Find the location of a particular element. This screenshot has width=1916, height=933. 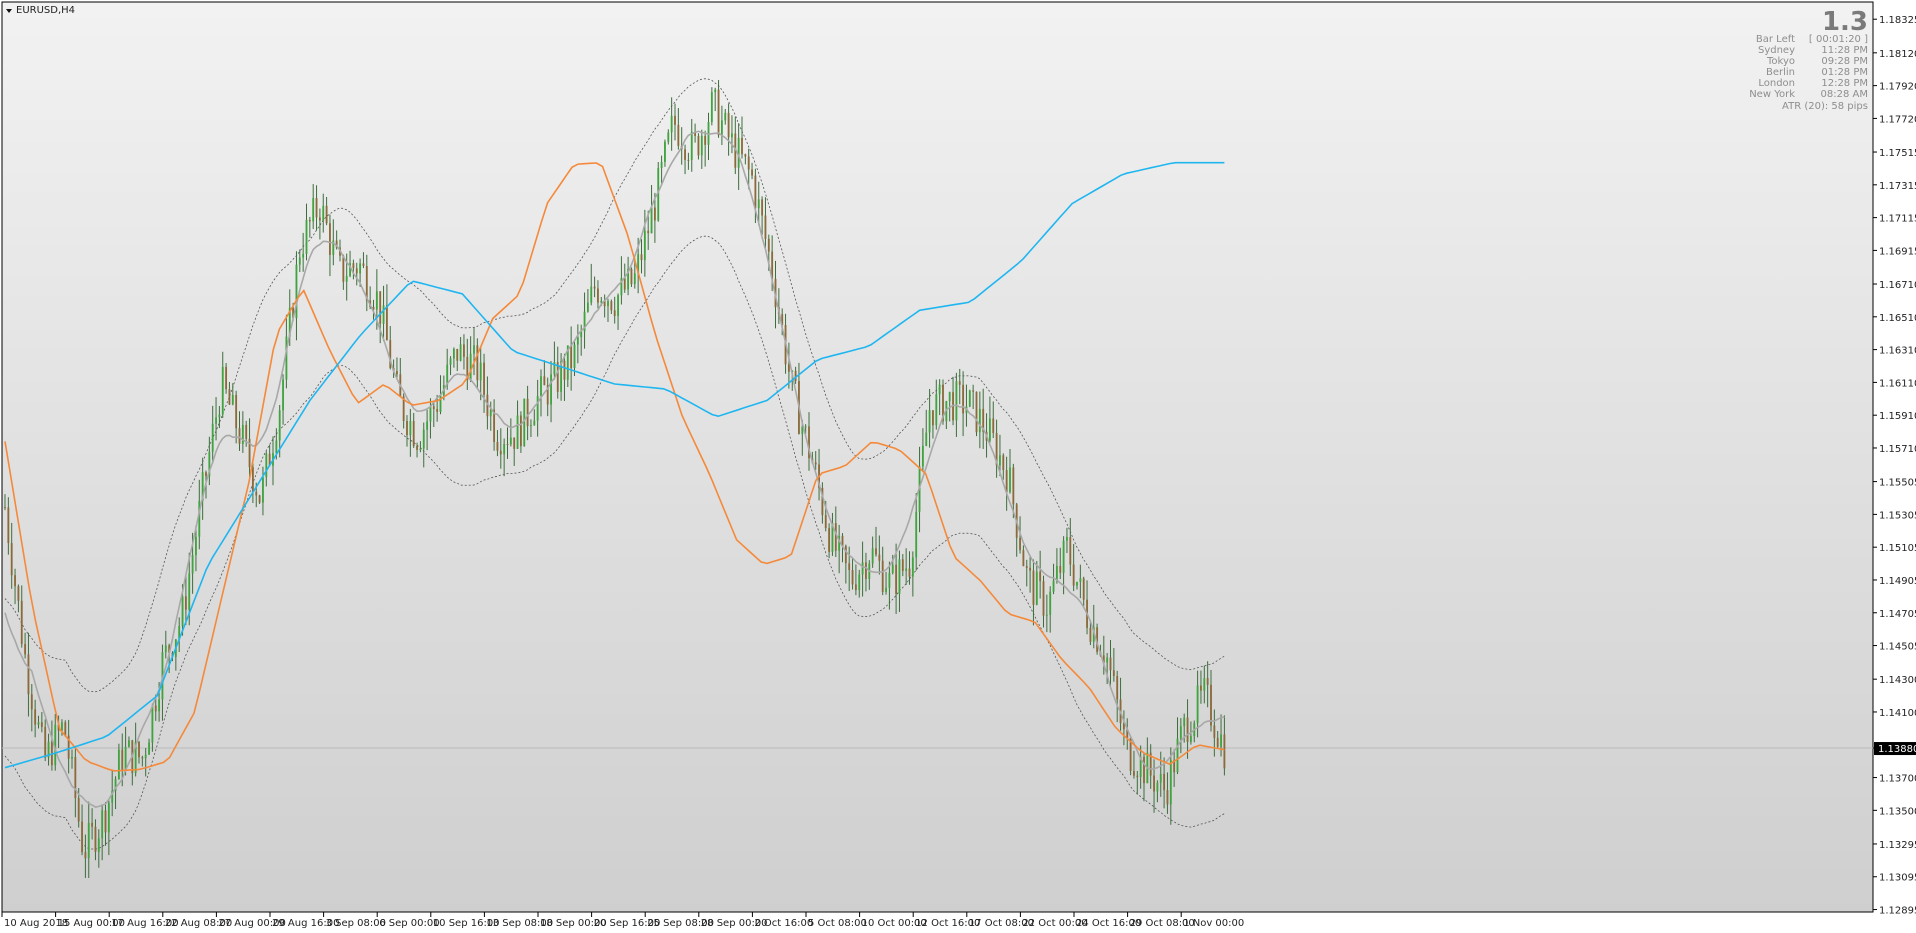

info-big-value: 1.3 is located at coordinates (1845, 22).